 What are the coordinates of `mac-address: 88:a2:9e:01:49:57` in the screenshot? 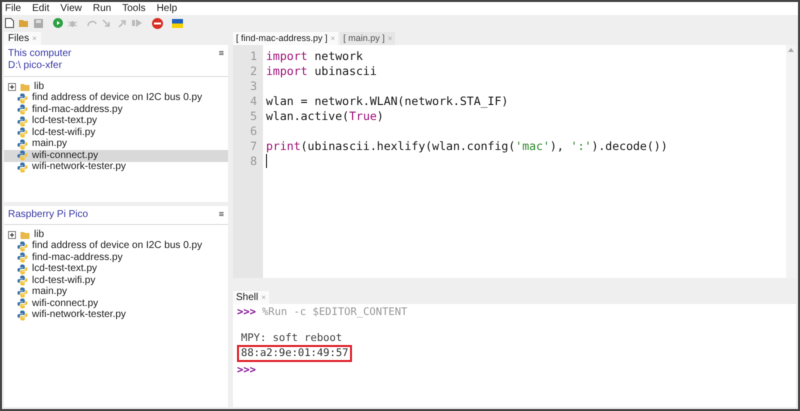 It's located at (294, 353).